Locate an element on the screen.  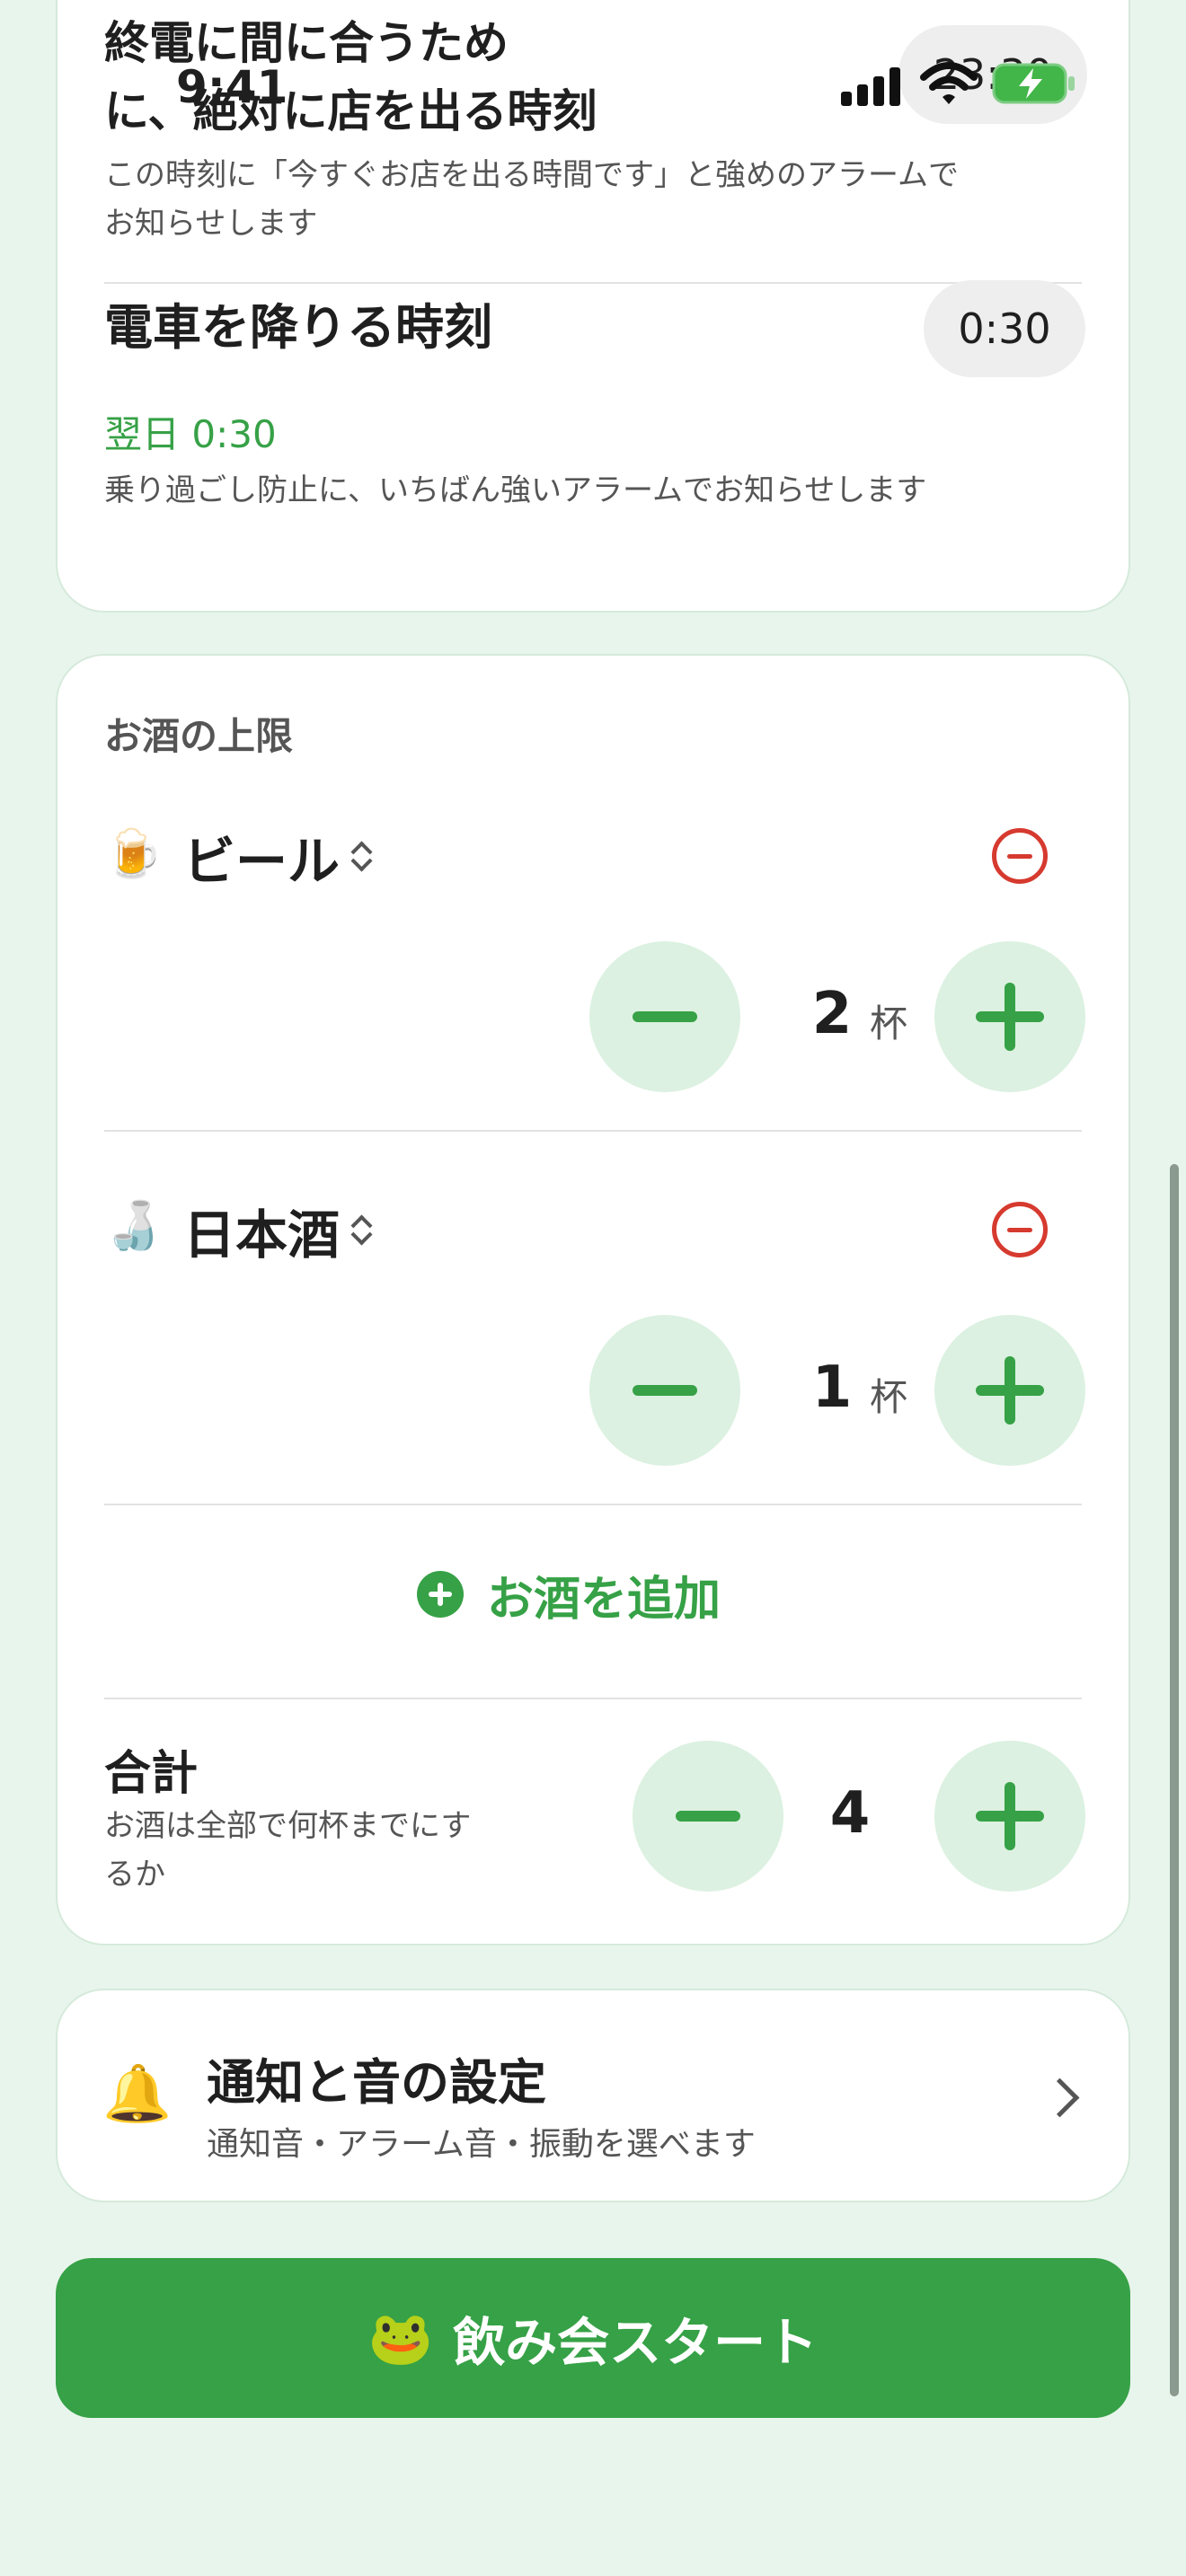
beer-count: 2 is located at coordinates (832, 1014).